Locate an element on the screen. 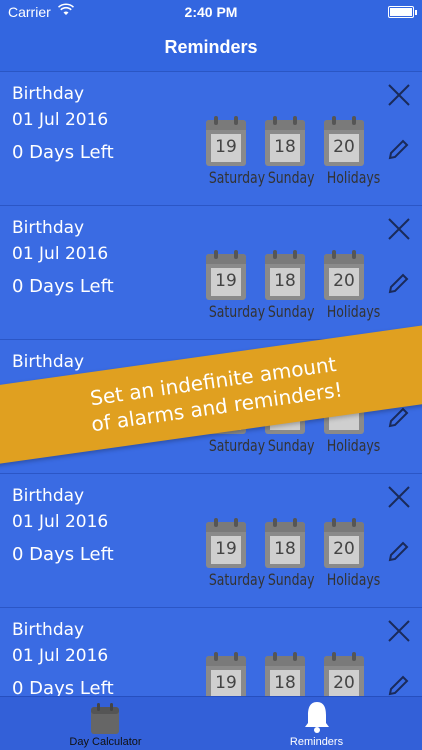  tab-bar: Day Calculator Reminders is located at coordinates (211, 723).